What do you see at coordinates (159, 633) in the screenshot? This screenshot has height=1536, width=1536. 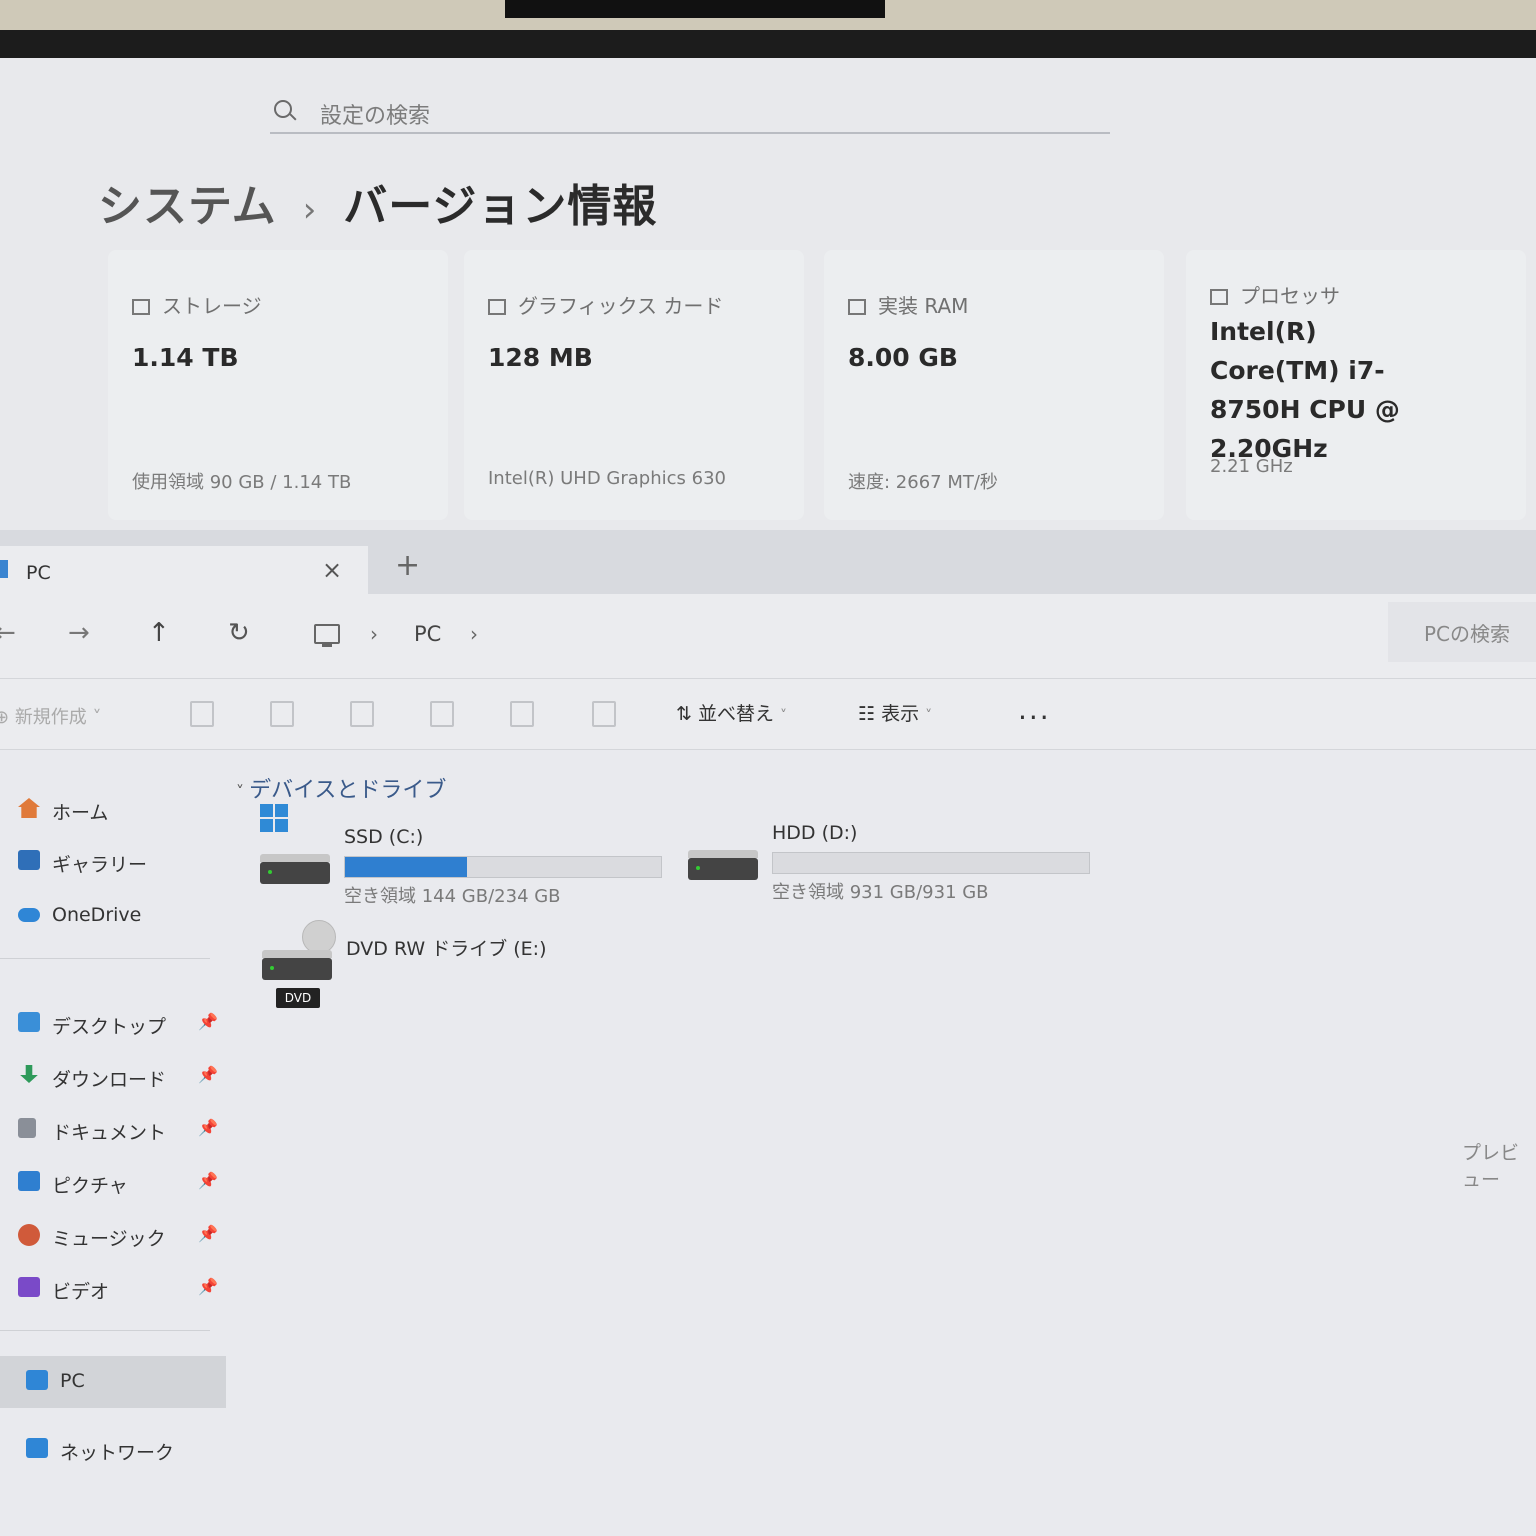 I see `up-button: ↑` at bounding box center [159, 633].